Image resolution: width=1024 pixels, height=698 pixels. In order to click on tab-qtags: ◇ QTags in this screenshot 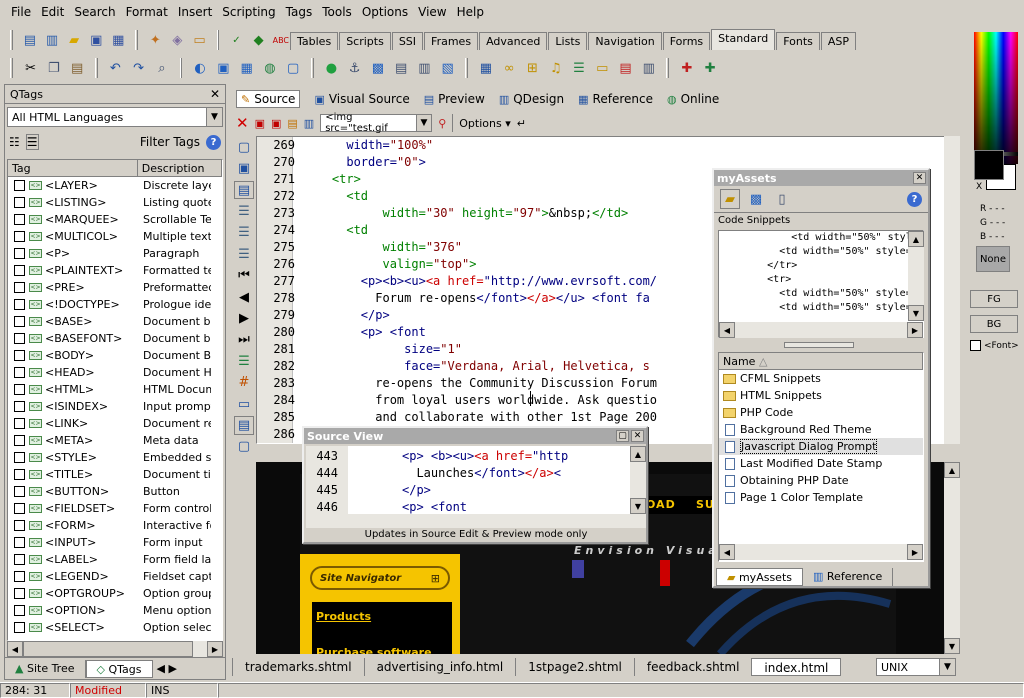, I will do `click(119, 668)`.